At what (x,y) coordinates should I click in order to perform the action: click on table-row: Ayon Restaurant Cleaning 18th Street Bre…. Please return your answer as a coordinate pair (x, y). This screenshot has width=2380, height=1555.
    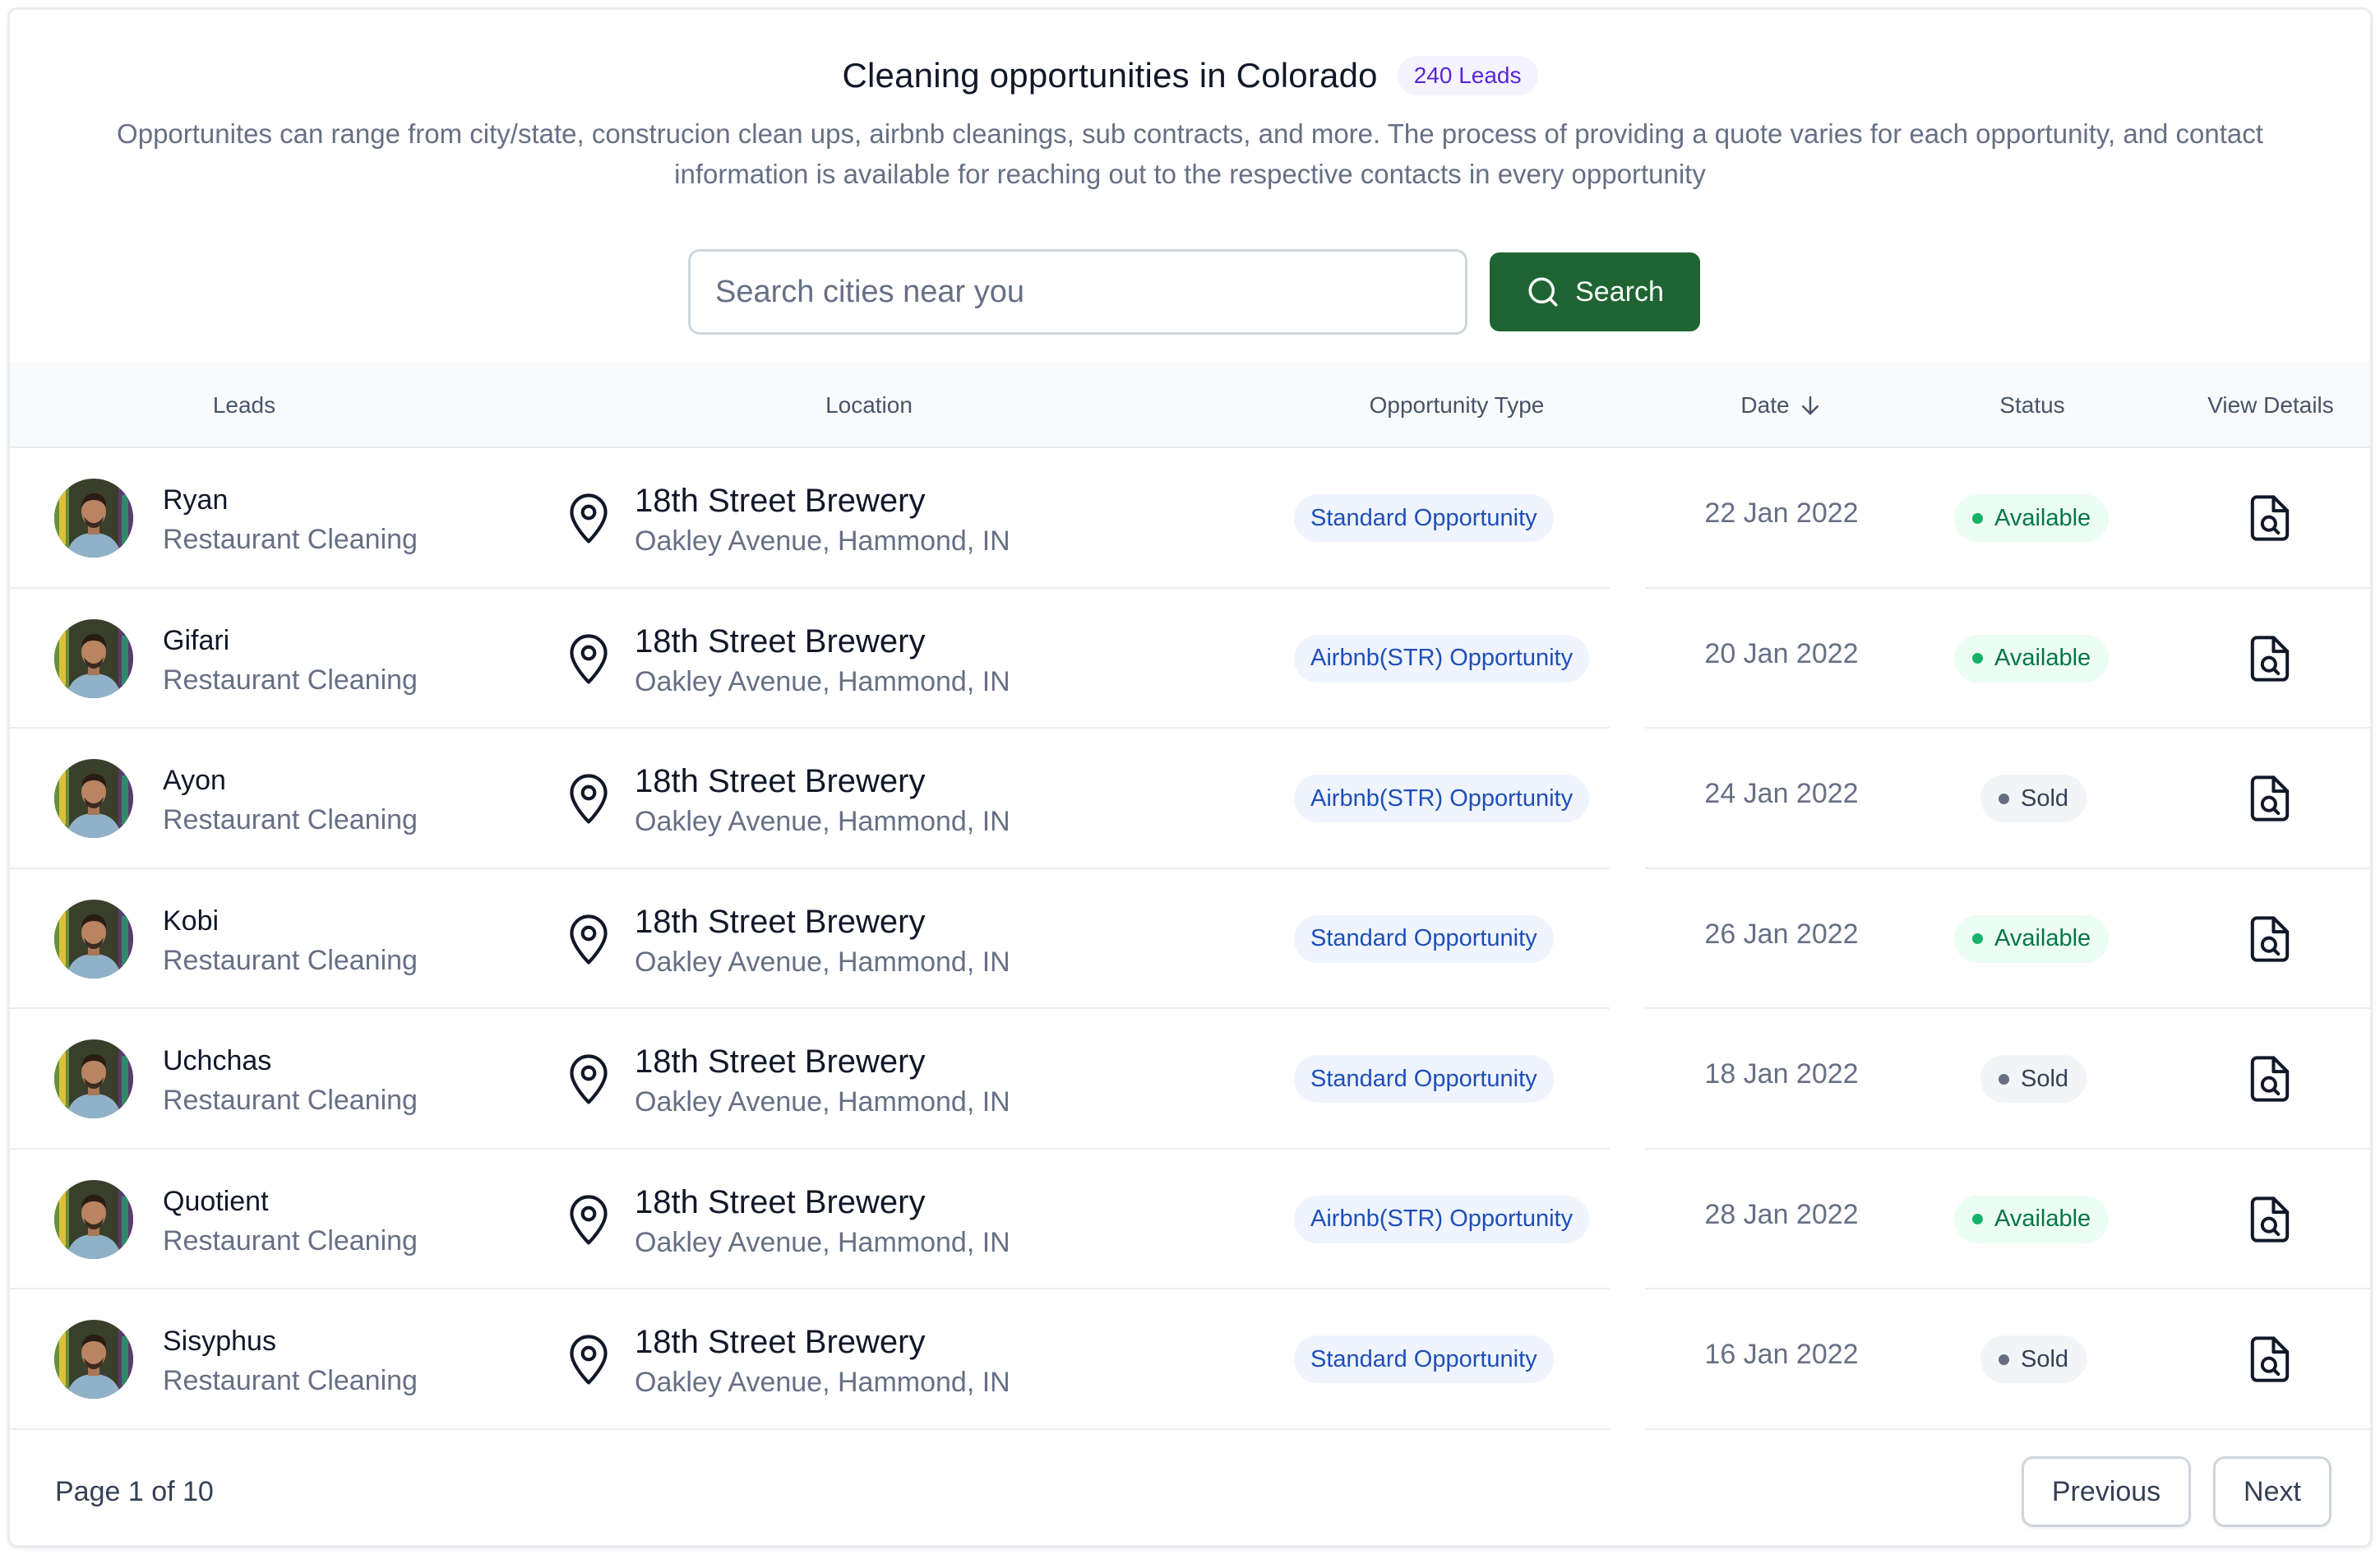
    Looking at the image, I should click on (1190, 799).